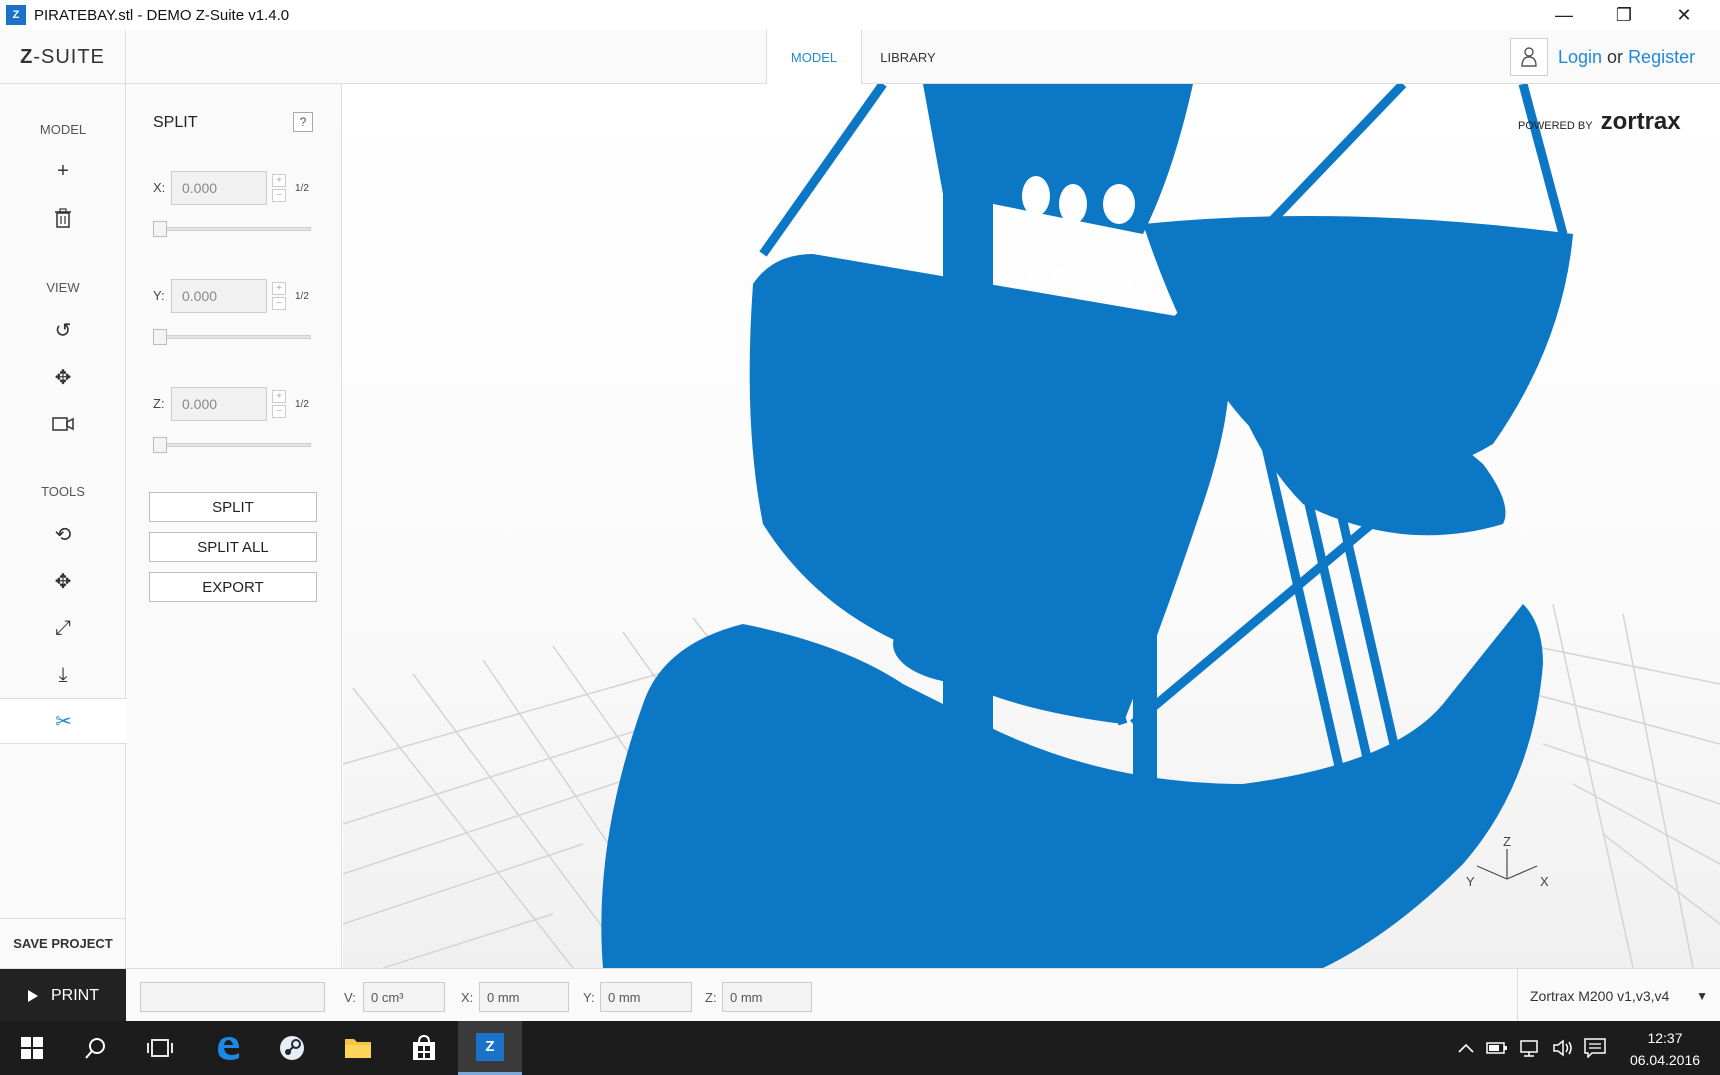  I want to click on y-increment-button: +, so click(279, 288).